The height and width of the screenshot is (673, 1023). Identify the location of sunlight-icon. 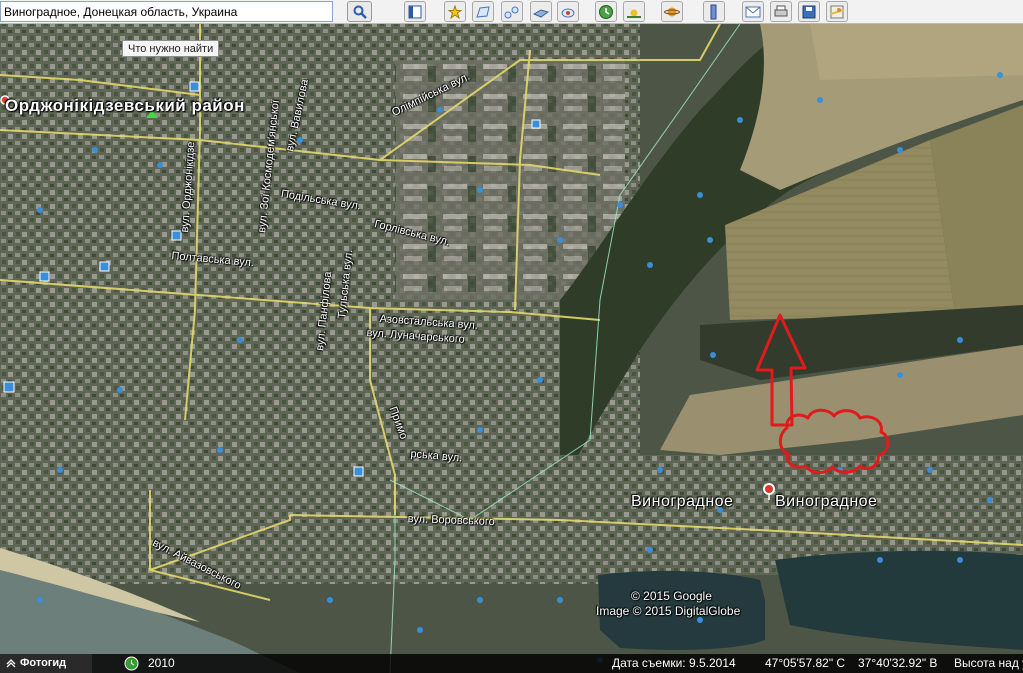
(634, 13).